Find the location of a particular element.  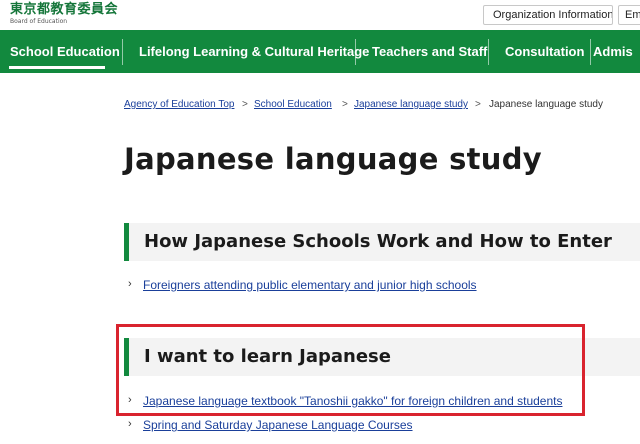

nav-item-admissions: Admis is located at coordinates (613, 51).